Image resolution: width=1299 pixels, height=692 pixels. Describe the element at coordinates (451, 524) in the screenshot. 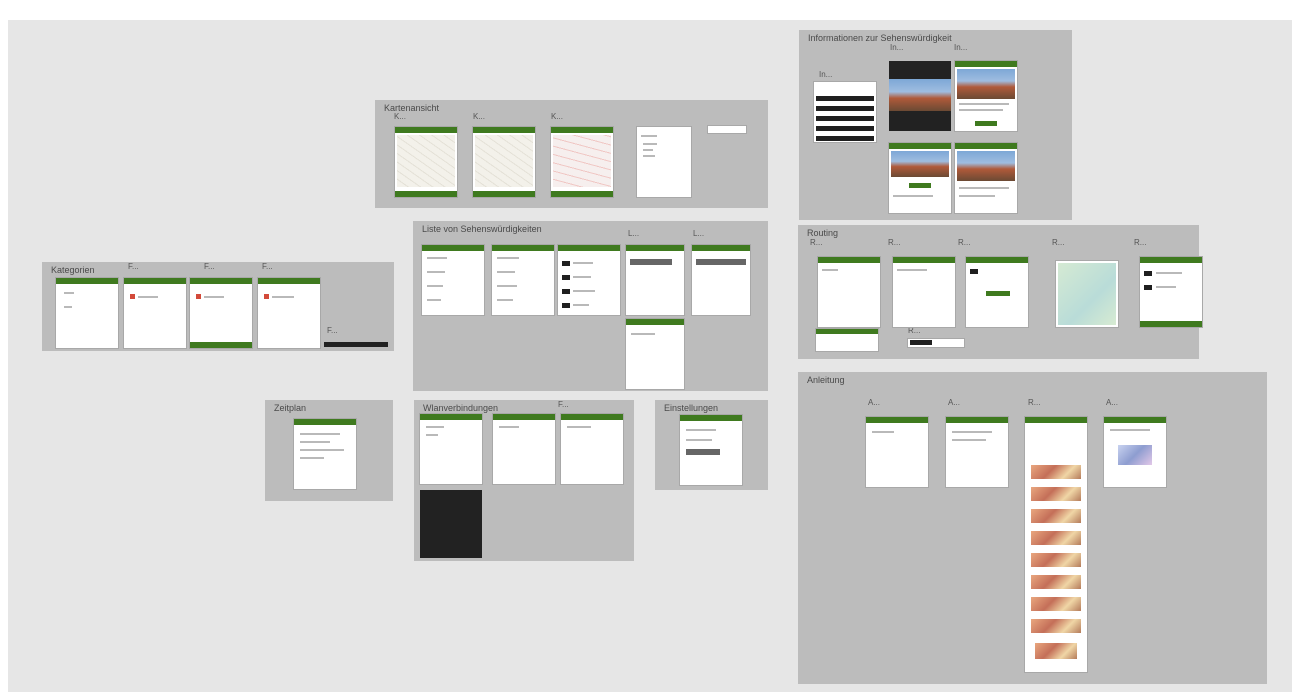

I see `terminal-screen` at that location.